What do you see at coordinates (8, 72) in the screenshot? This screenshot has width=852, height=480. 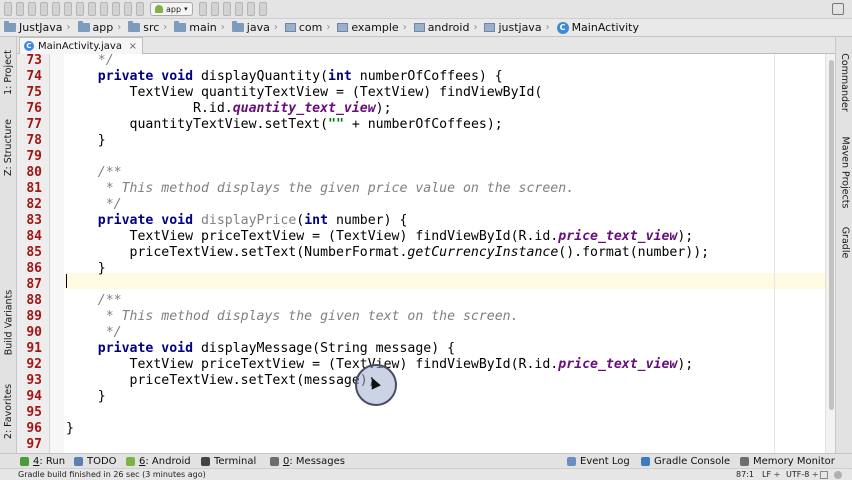 I see `tool-tab-project: 1: Project` at bounding box center [8, 72].